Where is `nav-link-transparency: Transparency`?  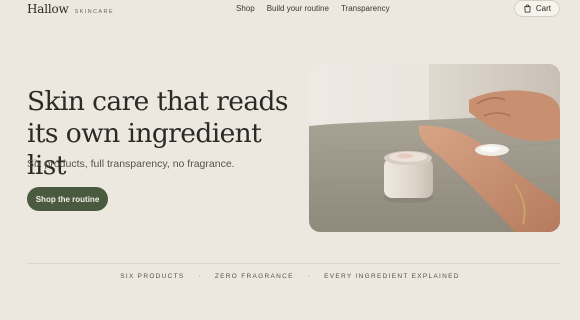
nav-link-transparency: Transparency is located at coordinates (365, 8).